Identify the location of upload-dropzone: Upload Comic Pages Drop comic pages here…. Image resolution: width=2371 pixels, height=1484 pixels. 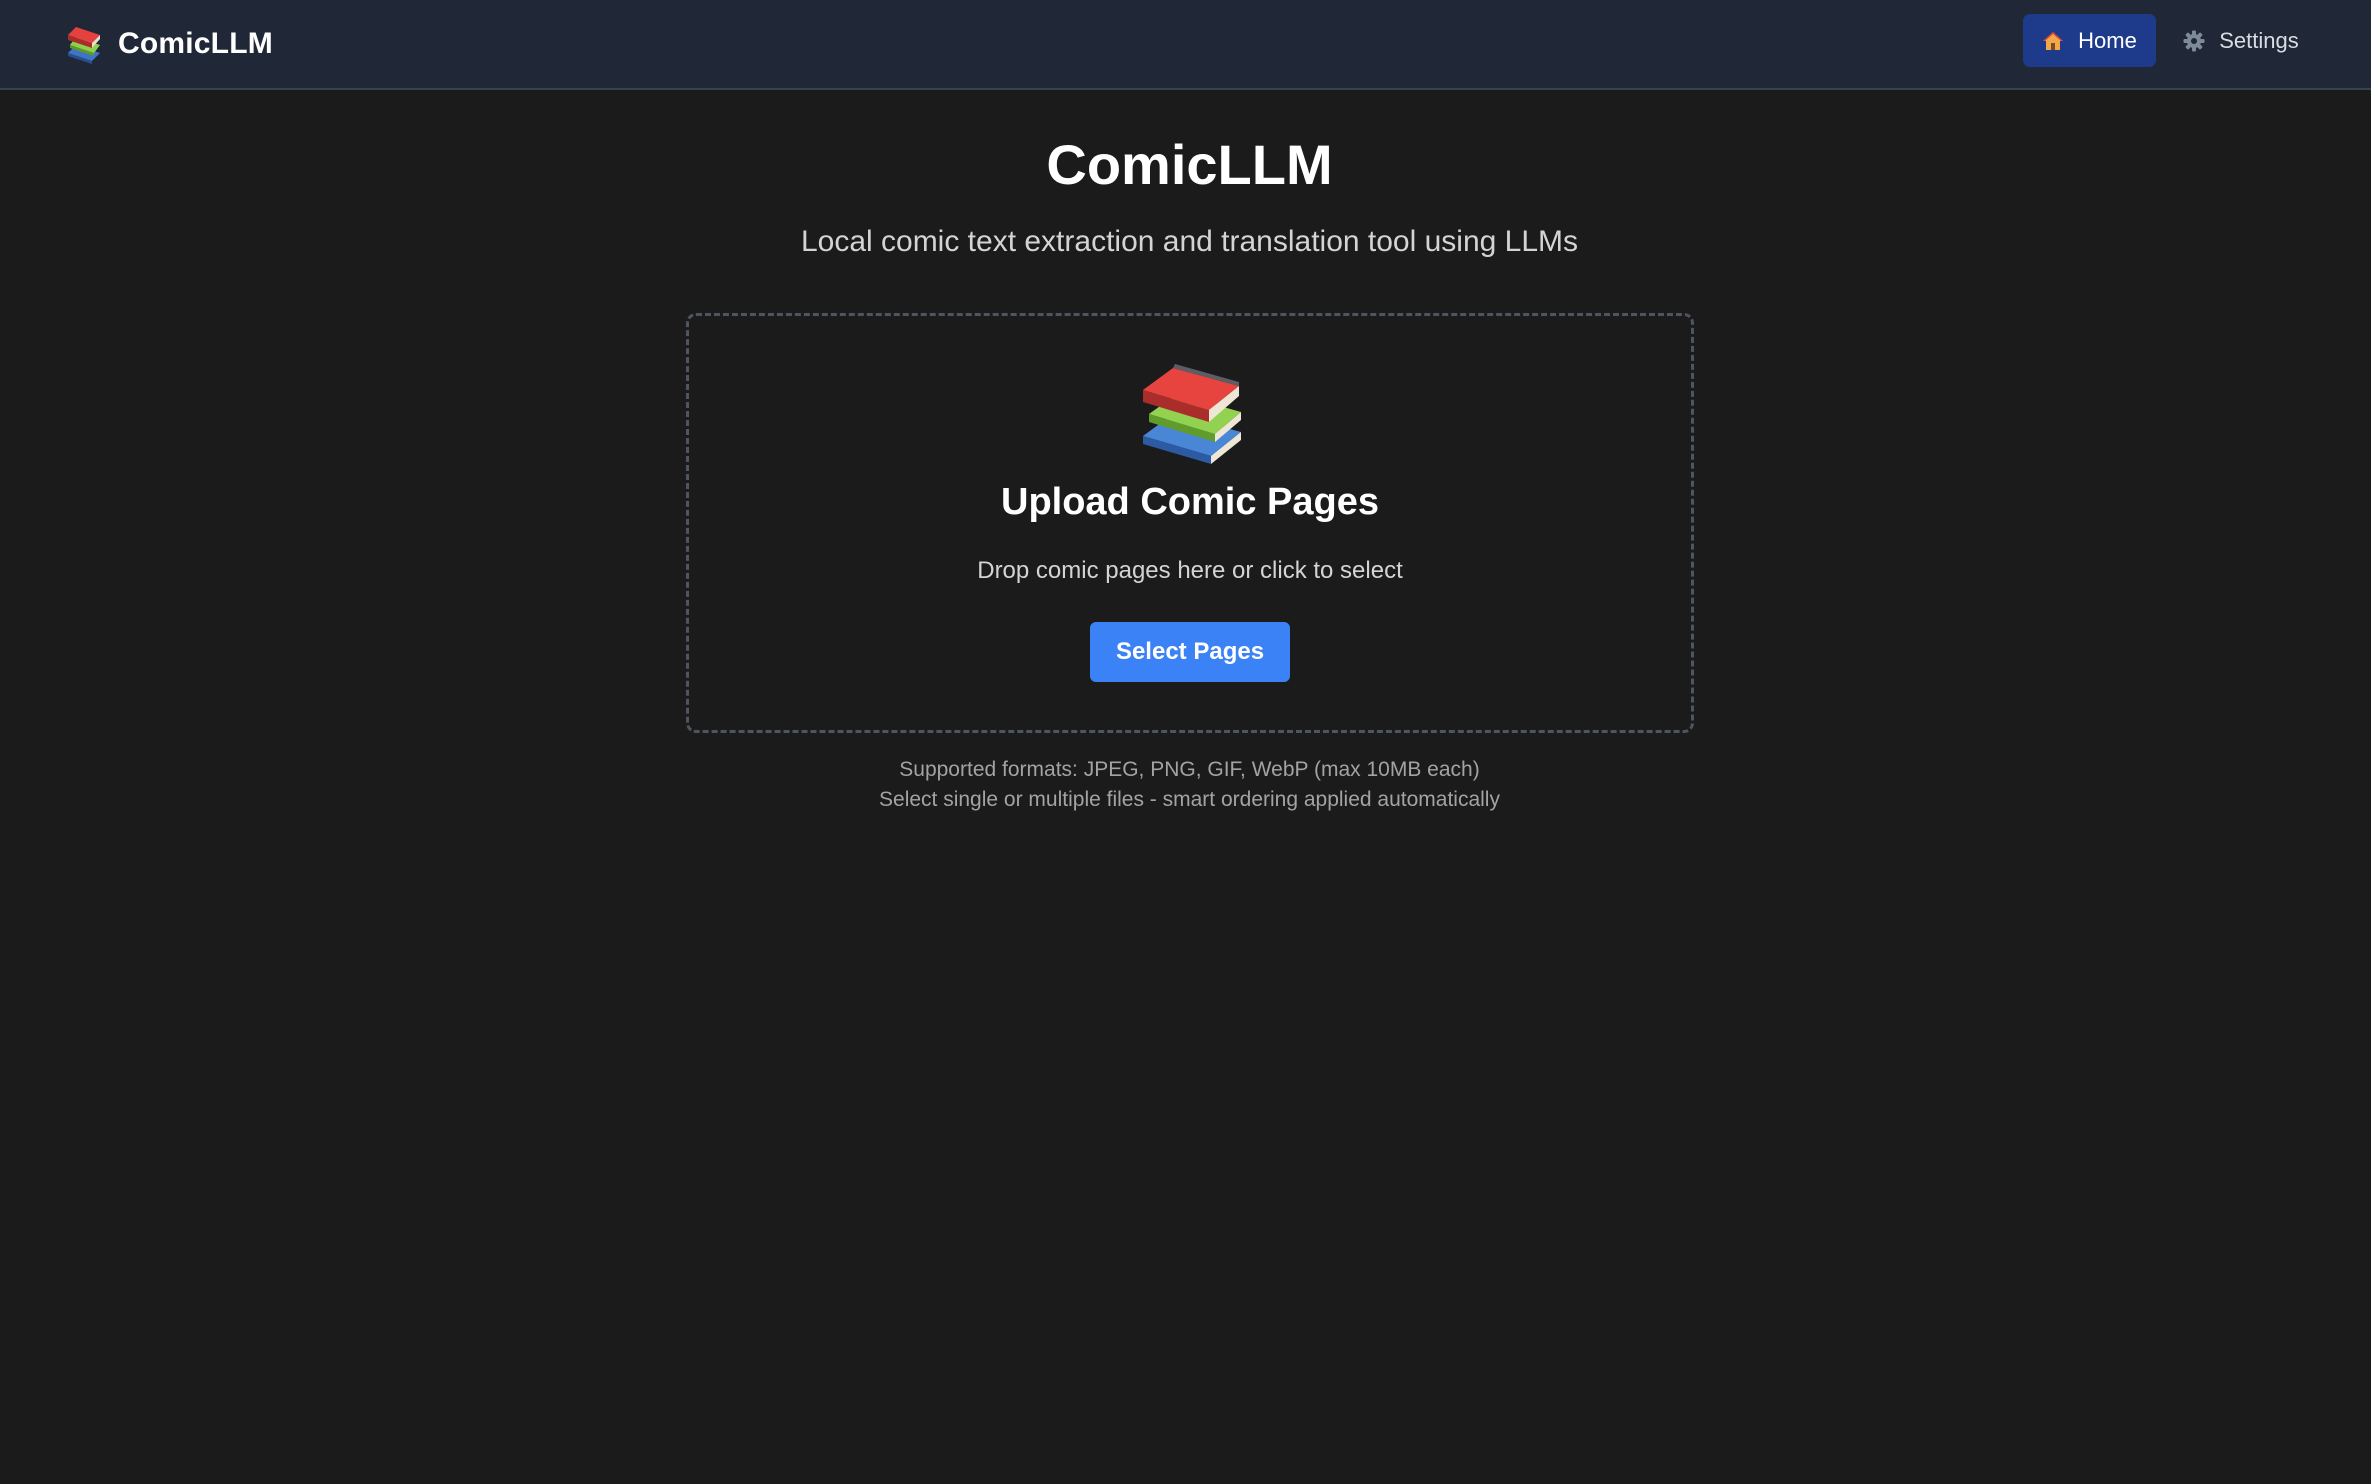
(1190, 523).